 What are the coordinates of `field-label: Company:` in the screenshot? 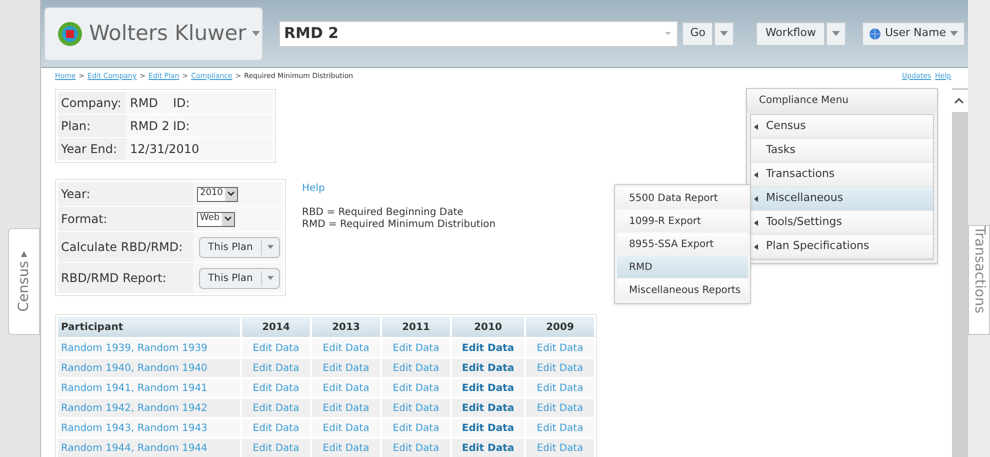 It's located at (92, 103).